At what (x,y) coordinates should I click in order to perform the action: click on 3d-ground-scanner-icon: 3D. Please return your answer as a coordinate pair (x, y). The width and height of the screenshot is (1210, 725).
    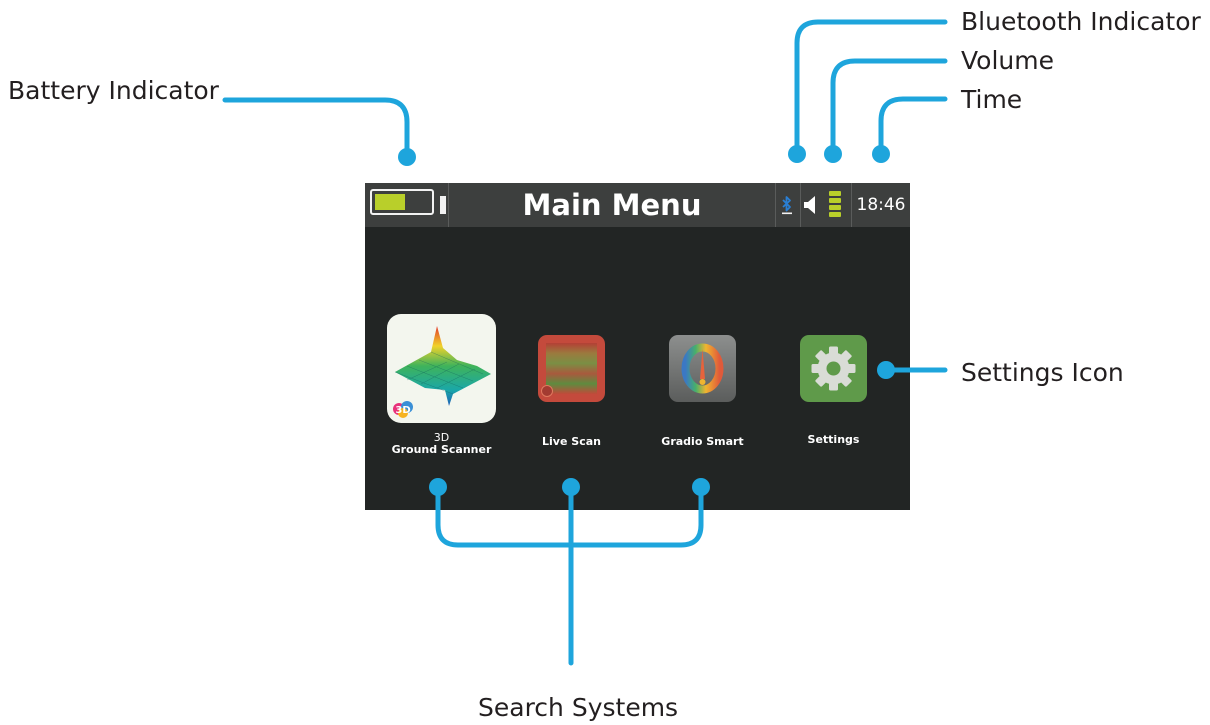
    Looking at the image, I should click on (441, 368).